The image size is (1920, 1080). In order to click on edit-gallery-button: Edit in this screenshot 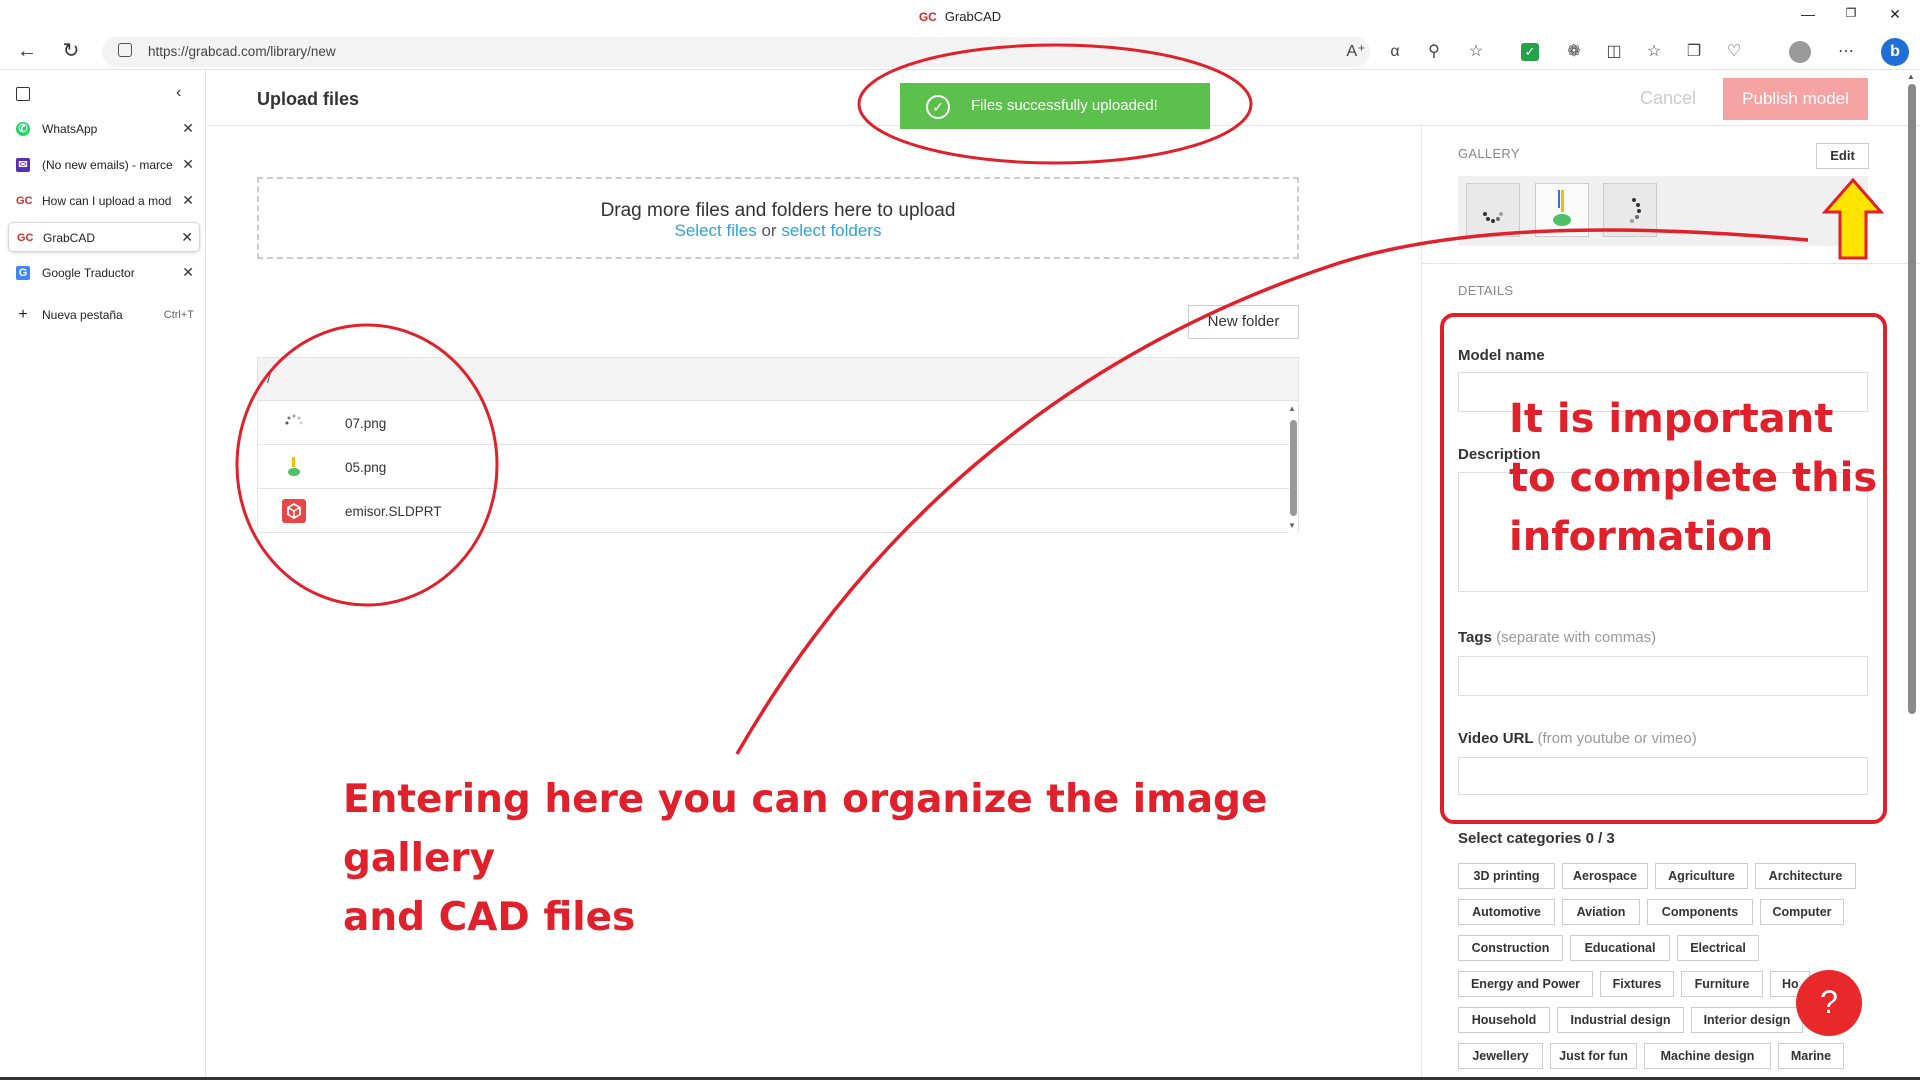, I will do `click(1842, 156)`.